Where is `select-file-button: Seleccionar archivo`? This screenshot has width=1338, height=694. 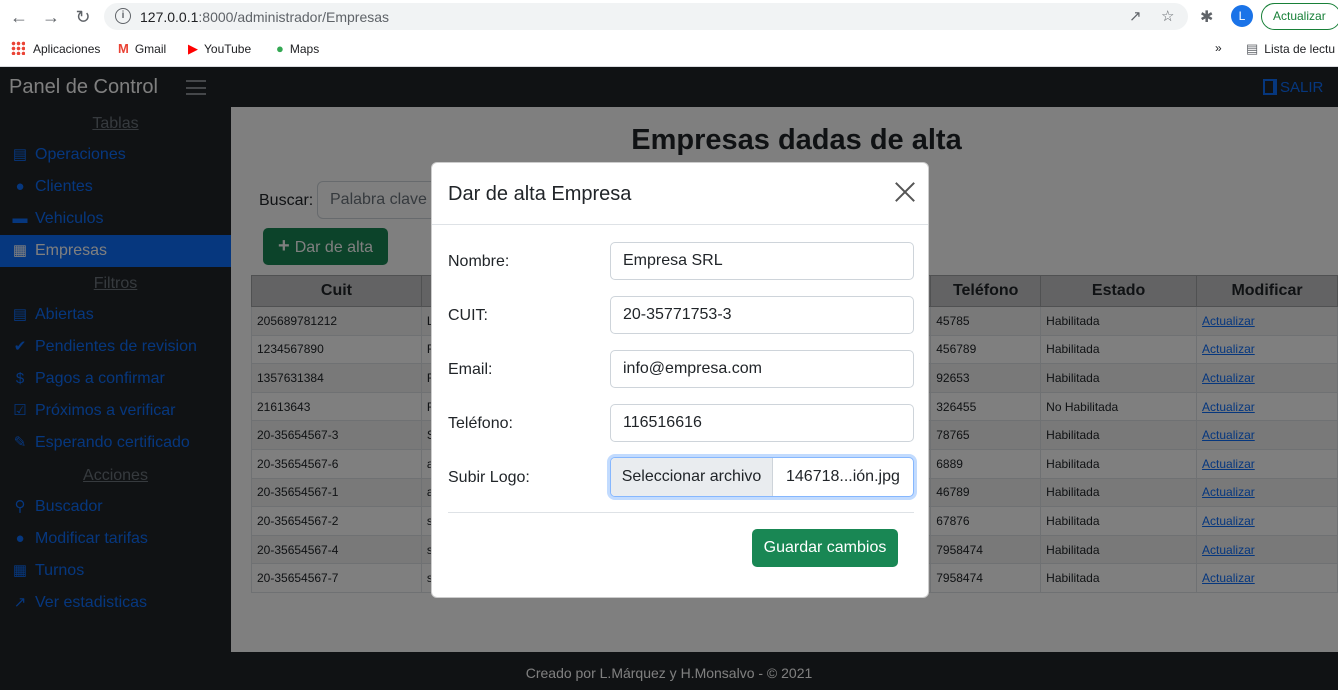 select-file-button: Seleccionar archivo is located at coordinates (692, 477).